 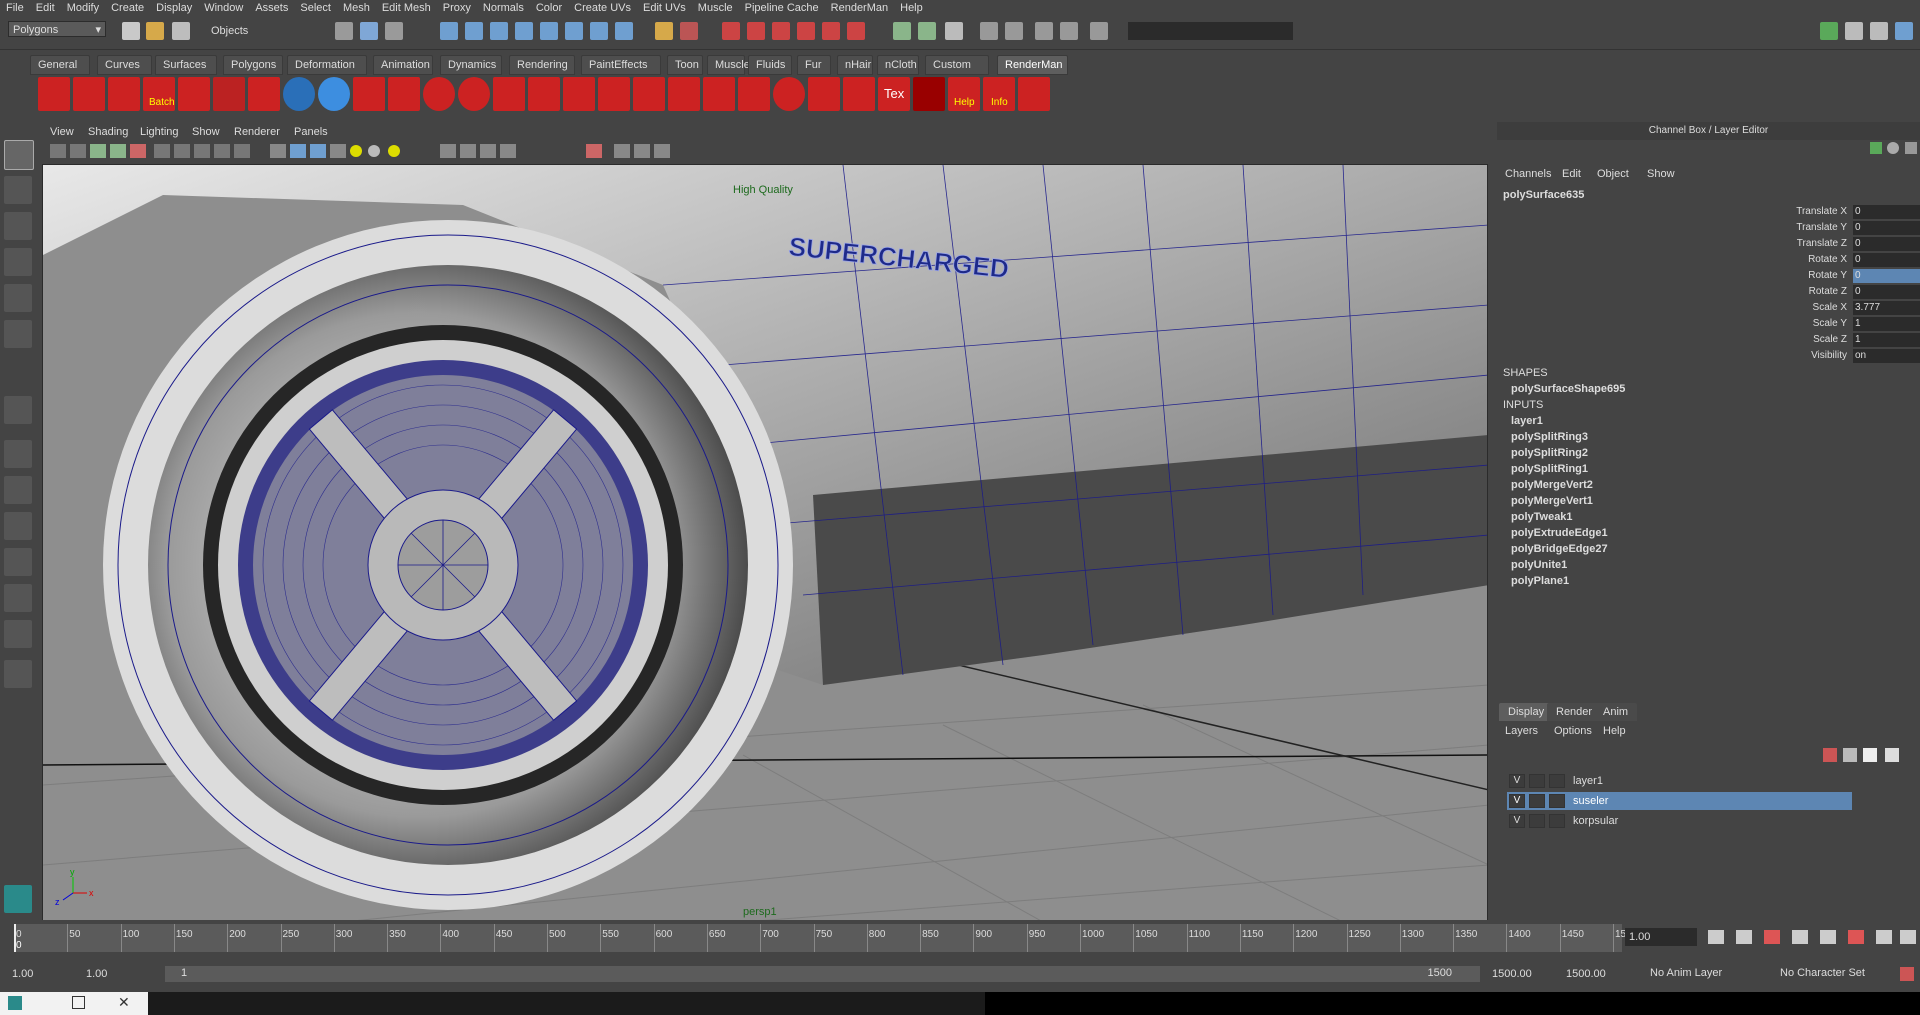 What do you see at coordinates (394, 31) in the screenshot?
I see `select-by-component-icon` at bounding box center [394, 31].